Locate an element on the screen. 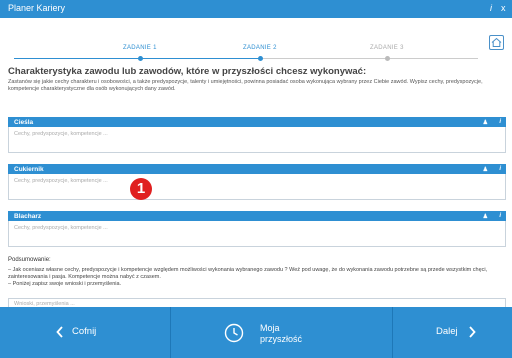  chevron-right-icon is located at coordinates (472, 332).